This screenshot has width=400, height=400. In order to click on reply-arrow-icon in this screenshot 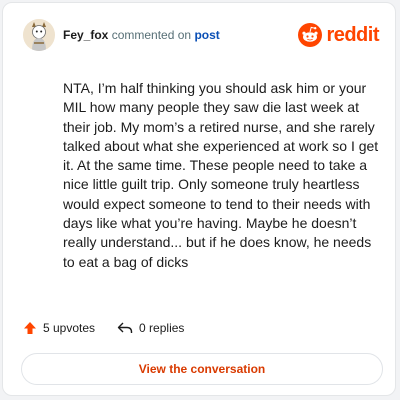, I will do `click(125, 327)`.